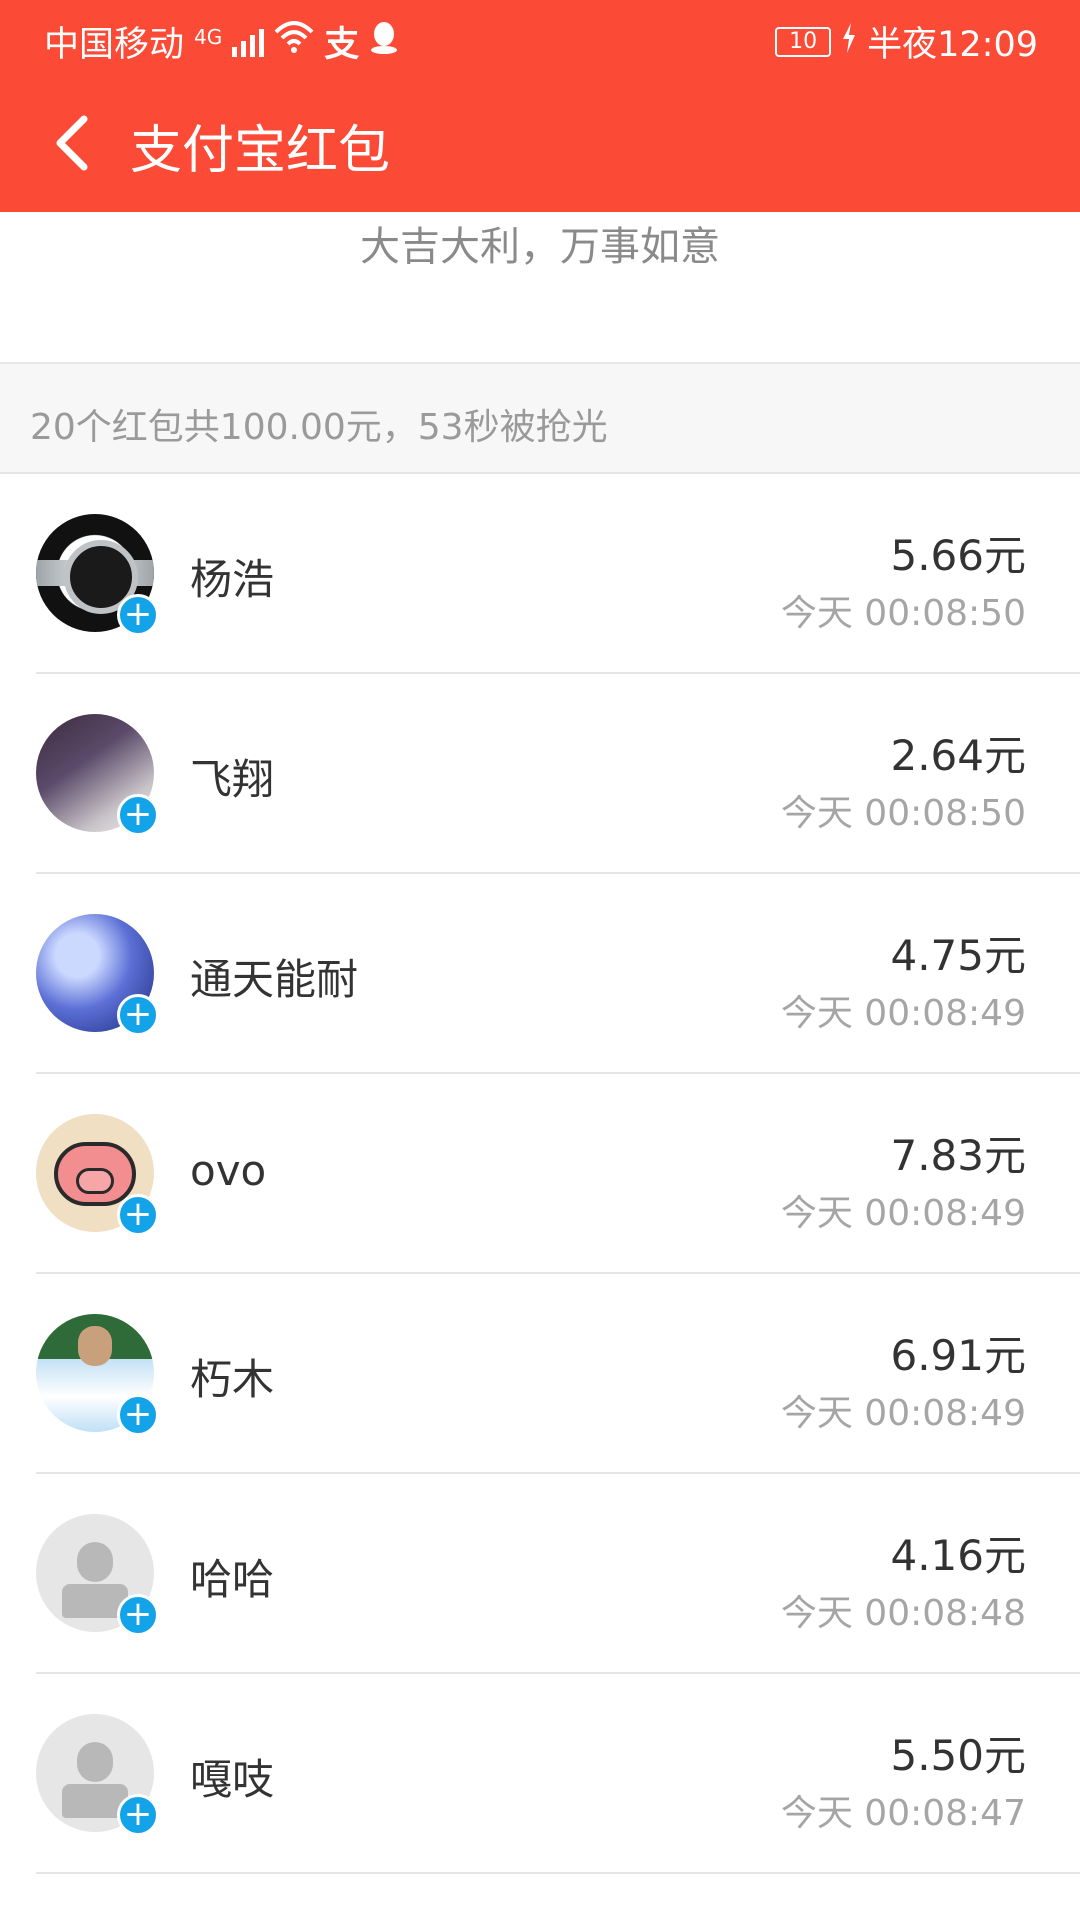  Describe the element at coordinates (540, 1774) in the screenshot. I see `list-item: + 嘎吱 5.50元 今天 00:08:47` at that location.